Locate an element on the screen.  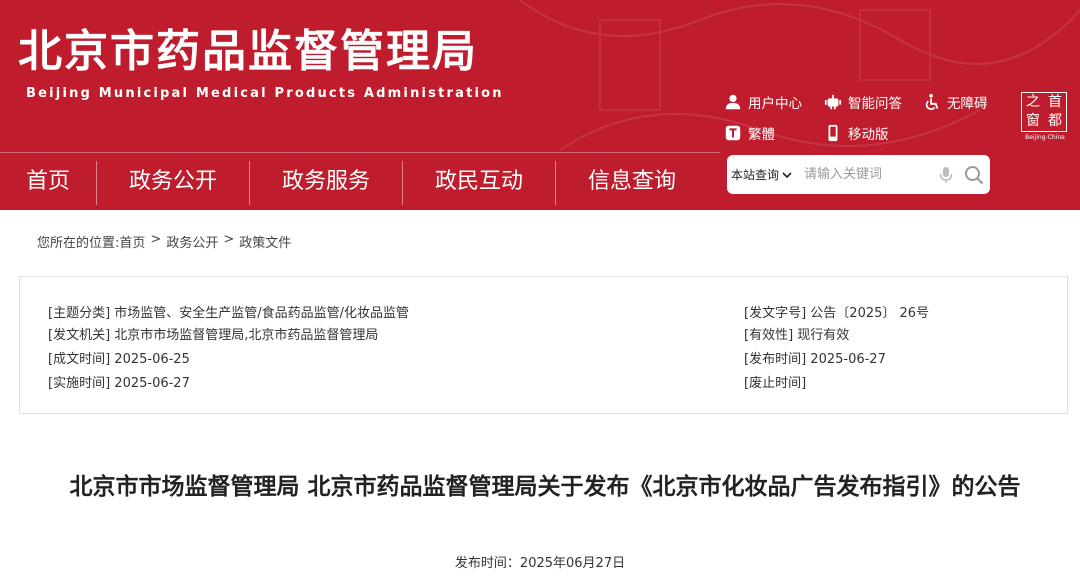
meta-label: [有效性] is located at coordinates (769, 335).